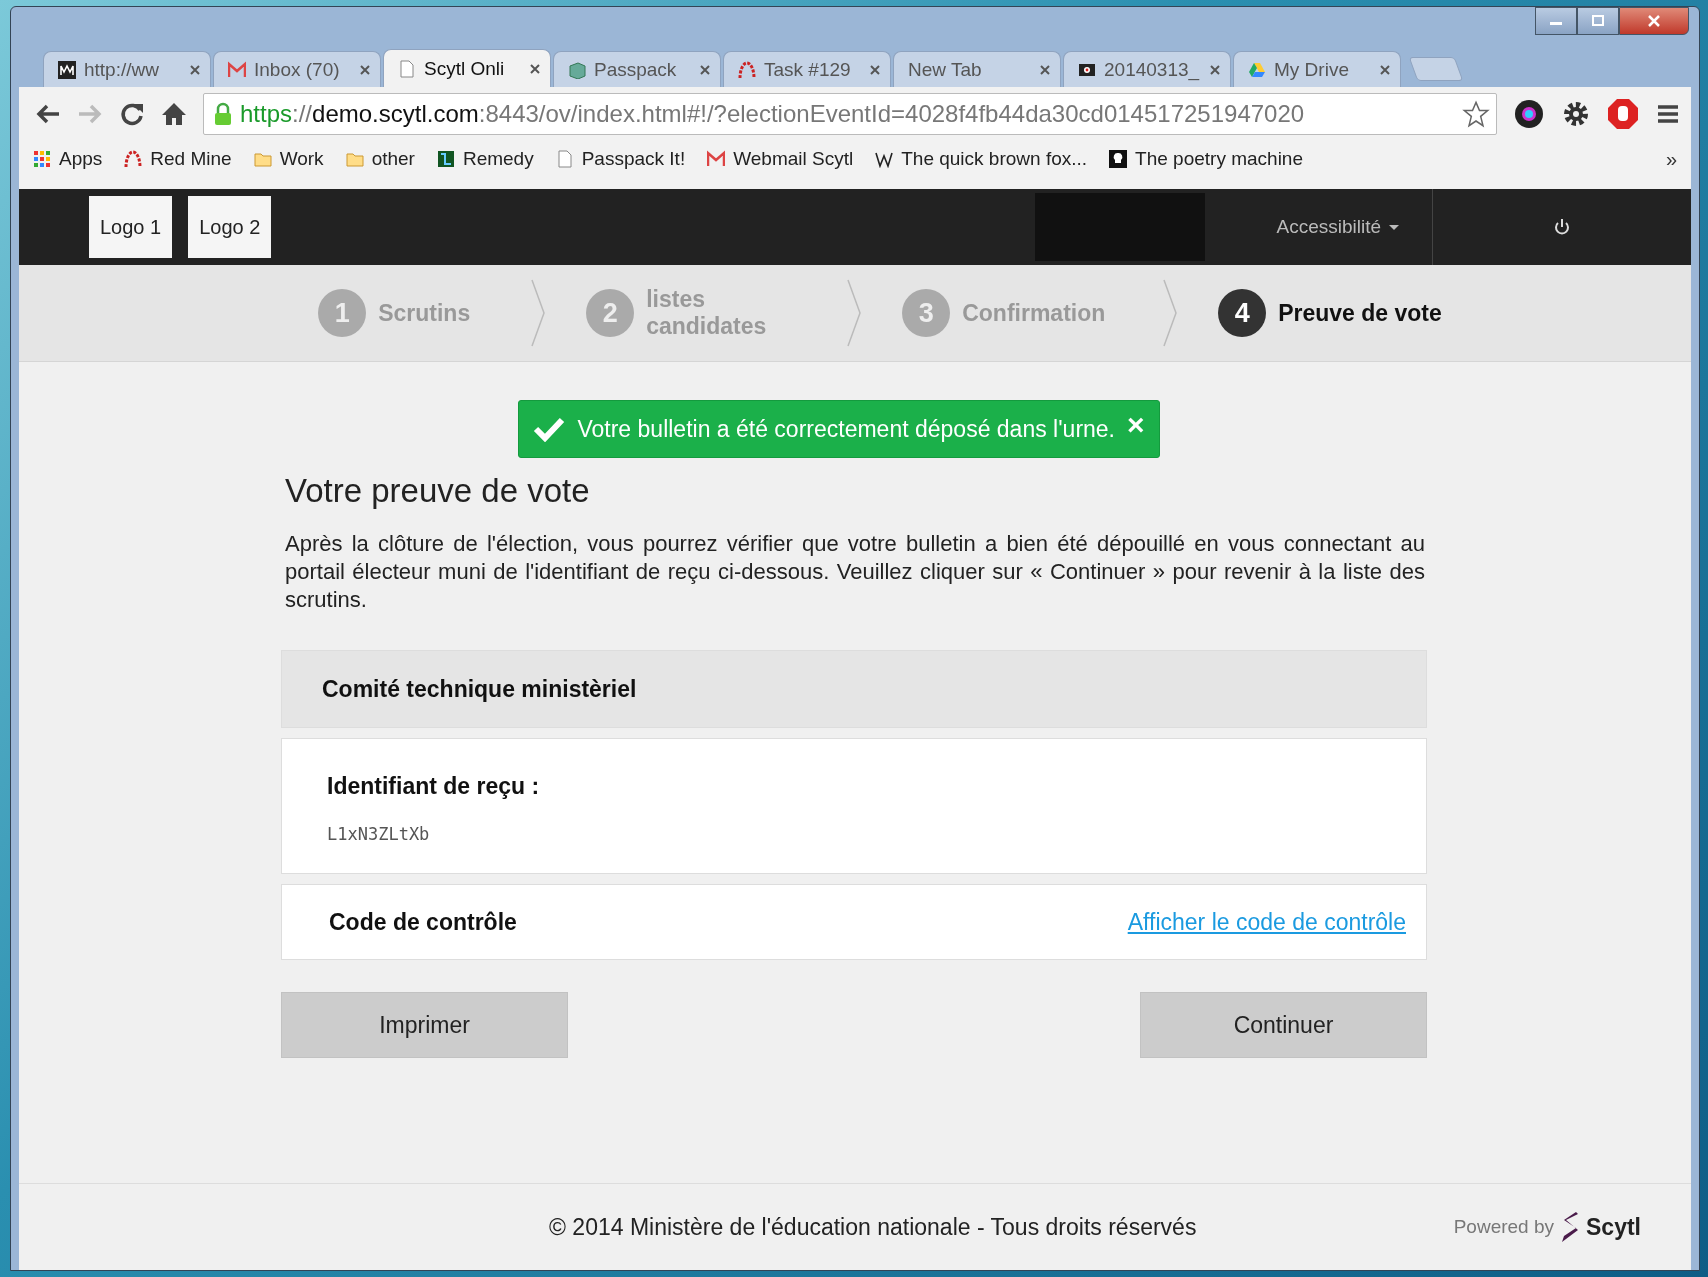 This screenshot has width=1708, height=1277. What do you see at coordinates (1671, 159) in the screenshot?
I see `more-bookmarks-button: »` at bounding box center [1671, 159].